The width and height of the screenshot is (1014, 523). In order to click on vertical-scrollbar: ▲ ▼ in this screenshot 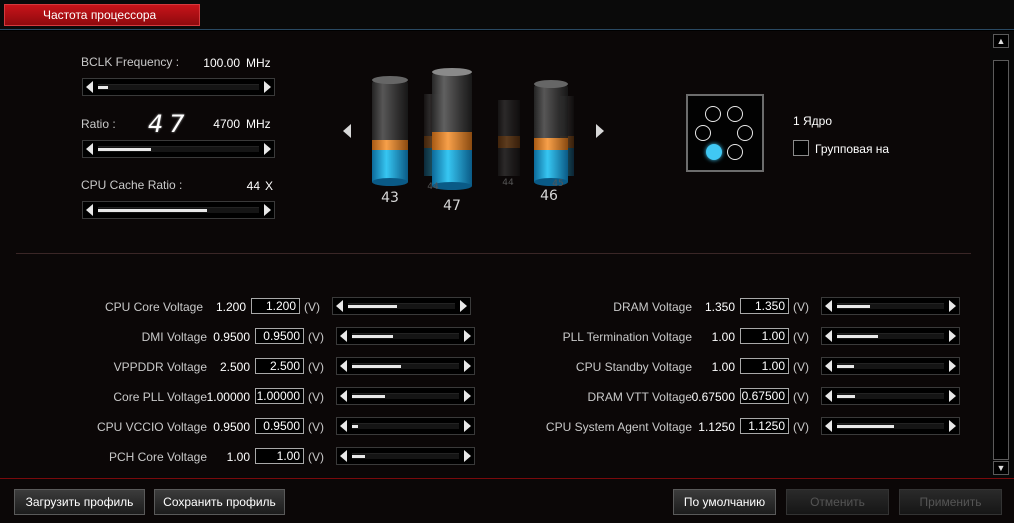, I will do `click(1002, 254)`.